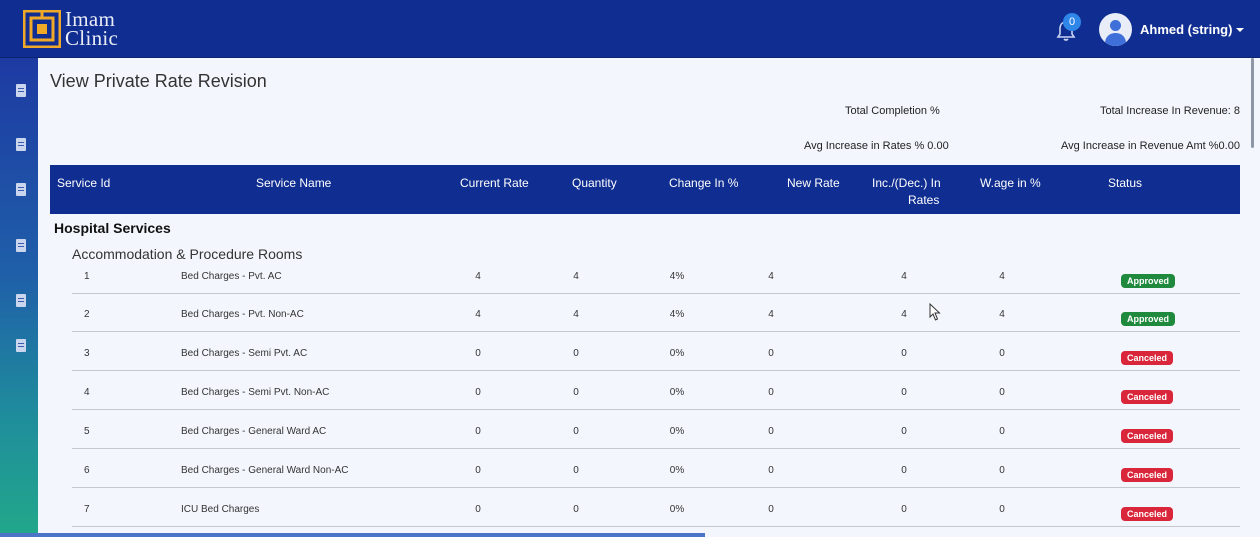 This screenshot has width=1260, height=537. I want to click on table-row: 1 Bed Charges - Pvt. AC 4 4 4% 4 4 4 Approved, so click(656, 279).